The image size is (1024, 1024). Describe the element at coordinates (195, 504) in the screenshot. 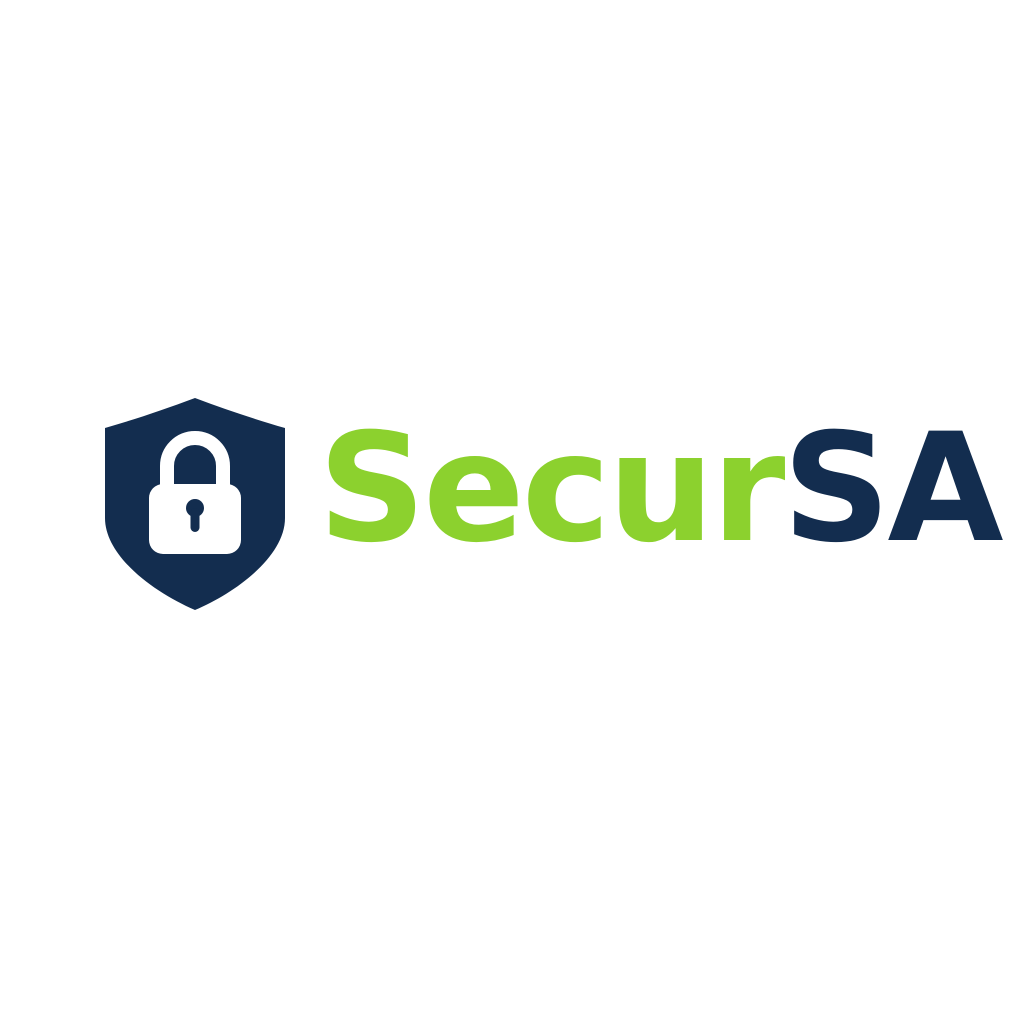

I see `shield-lock-icon` at that location.